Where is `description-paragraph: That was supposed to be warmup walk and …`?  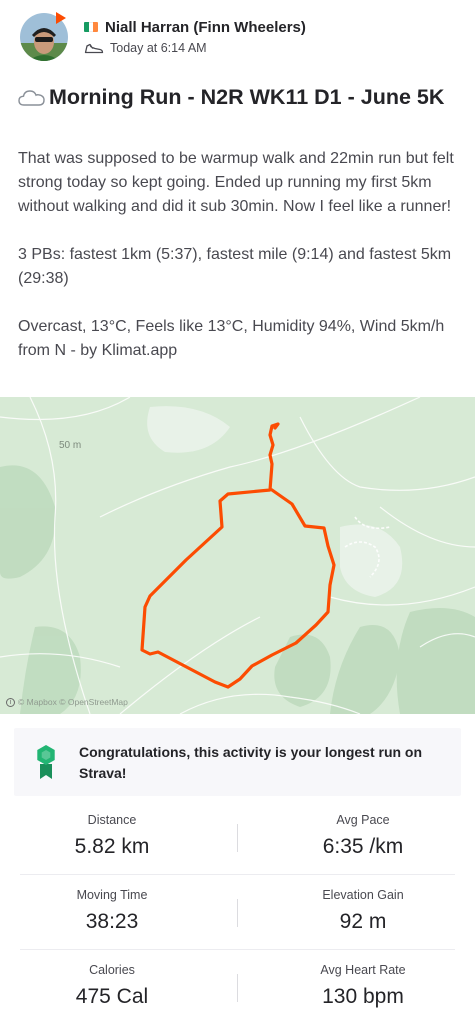 description-paragraph: That was supposed to be warmup walk and … is located at coordinates (236, 182).